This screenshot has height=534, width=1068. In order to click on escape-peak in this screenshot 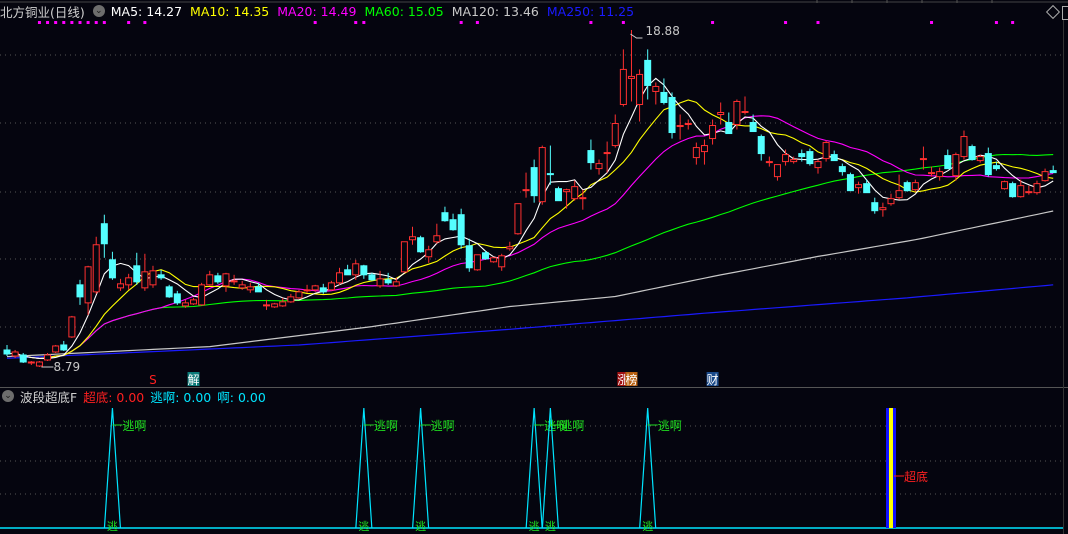, I will do `click(364, 468)`.